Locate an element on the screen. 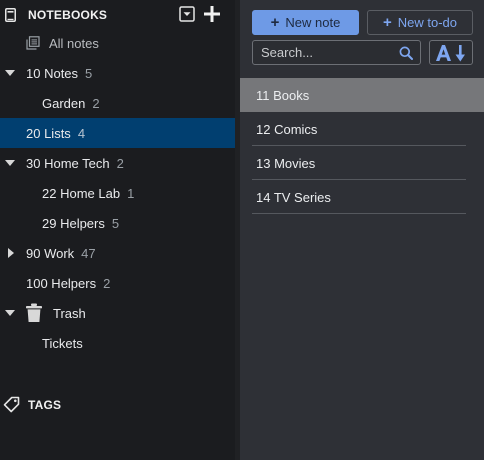 Image resolution: width=484 pixels, height=460 pixels. sidebar-item-tickets: Tickets is located at coordinates (117, 343).